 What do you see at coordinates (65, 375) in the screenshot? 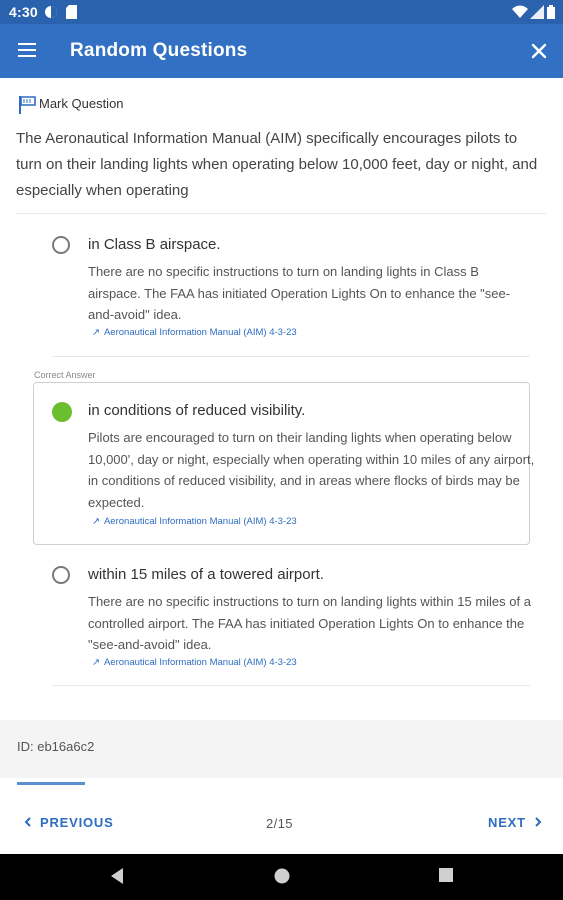
I see `correct-answer-label: Correct Answer` at bounding box center [65, 375].